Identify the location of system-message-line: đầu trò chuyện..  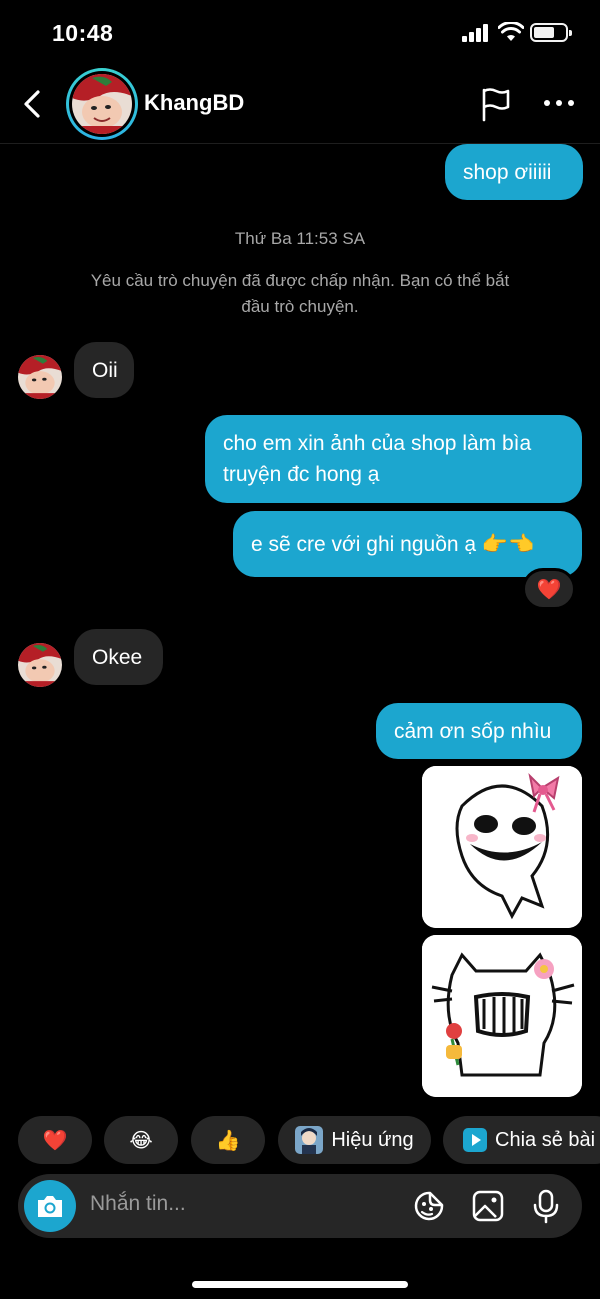
(300, 306).